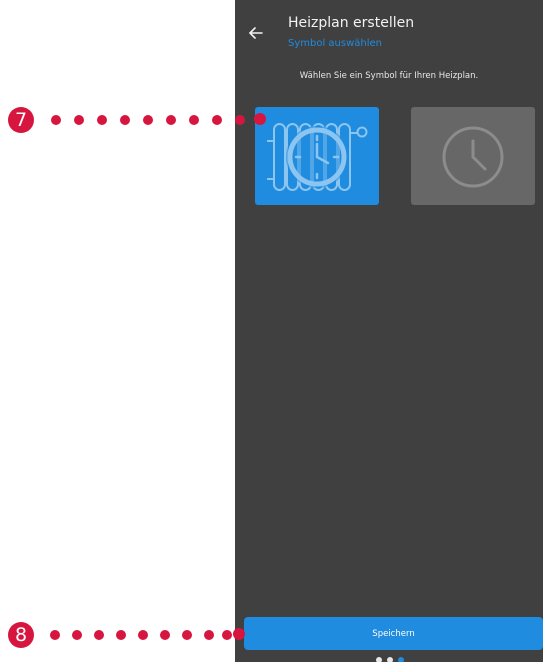 This screenshot has width=543, height=662. Describe the element at coordinates (335, 43) in the screenshot. I see `page-subtitle: Symbol auswählen` at that location.